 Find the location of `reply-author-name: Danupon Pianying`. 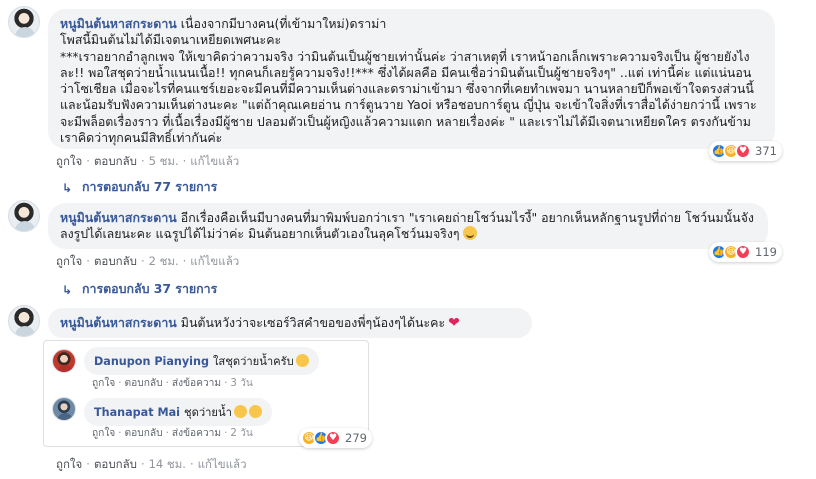

reply-author-name: Danupon Pianying is located at coordinates (151, 361).